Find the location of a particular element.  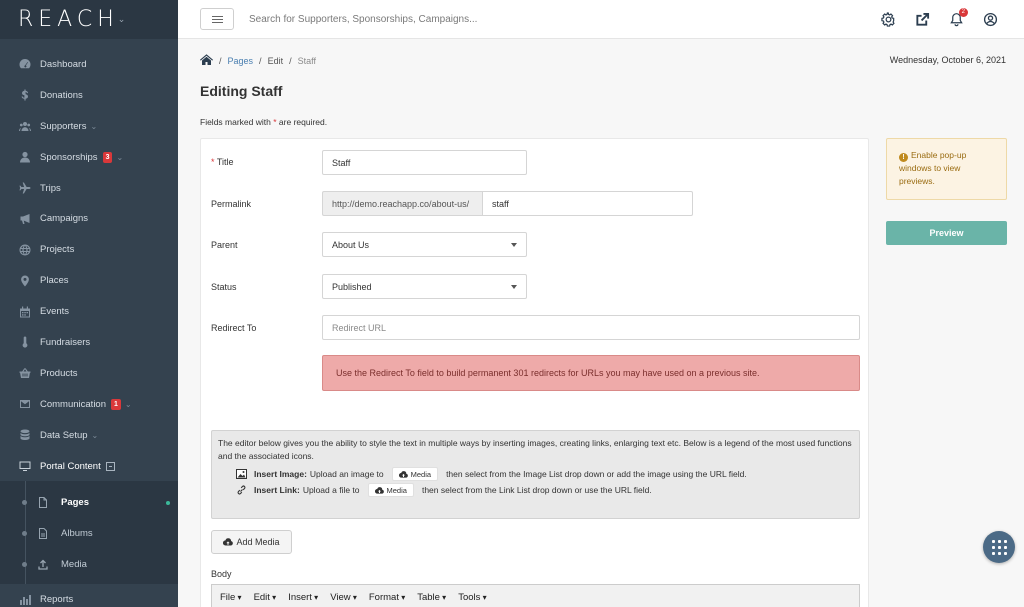

editor-menu-file: File is located at coordinates (231, 597).